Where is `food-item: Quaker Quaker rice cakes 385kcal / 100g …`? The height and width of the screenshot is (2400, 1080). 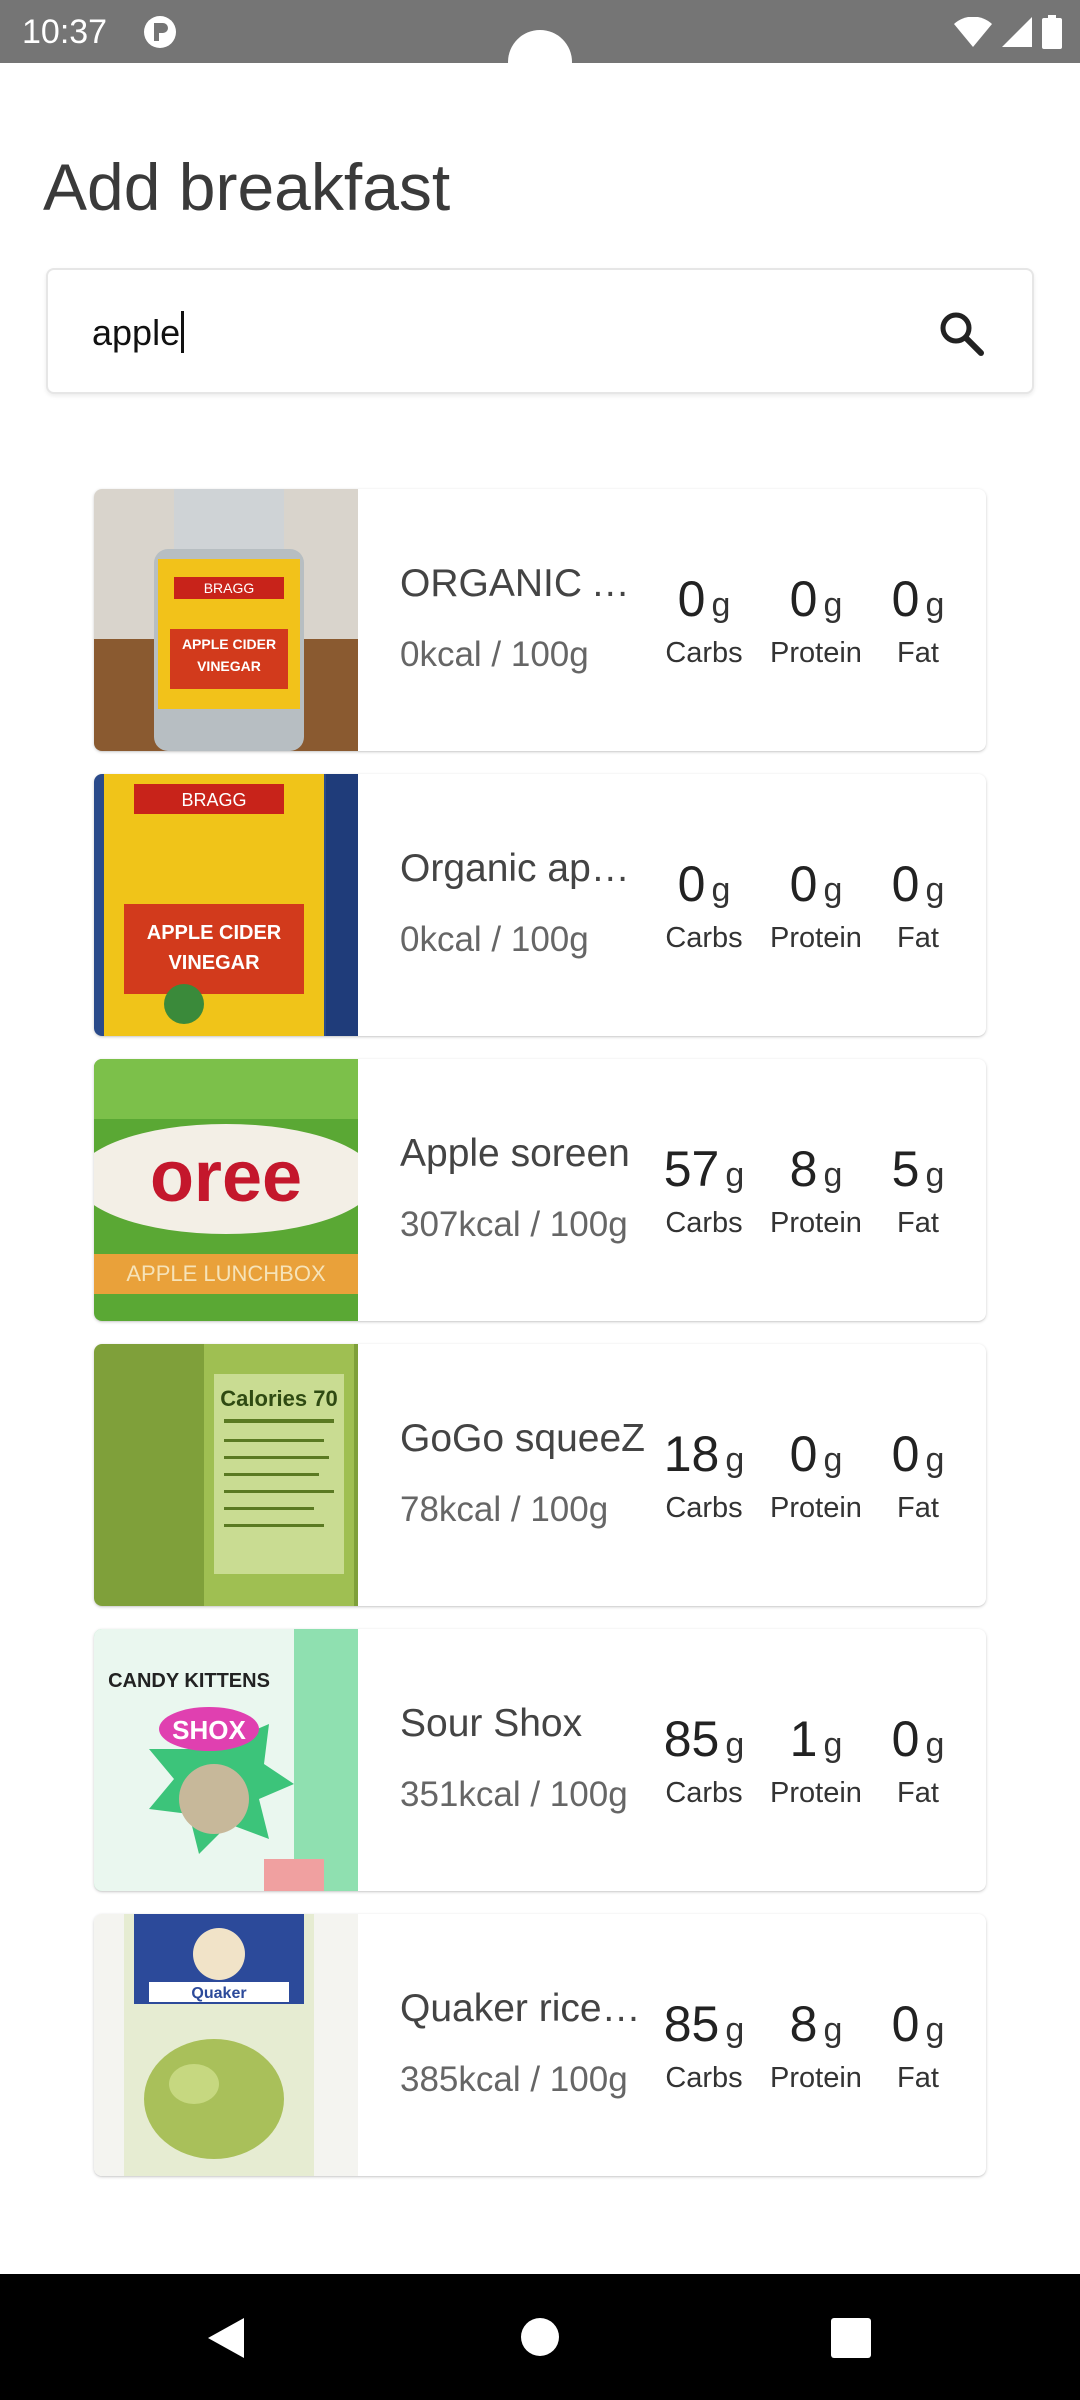
food-item: Quaker Quaker rice cakes 385kcal / 100g … is located at coordinates (540, 2045).